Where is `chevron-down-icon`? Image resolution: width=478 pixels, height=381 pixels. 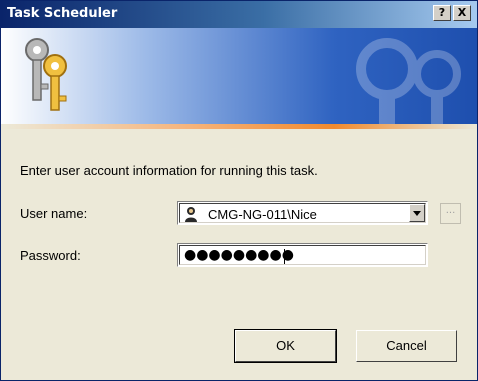
chevron-down-icon is located at coordinates (417, 213).